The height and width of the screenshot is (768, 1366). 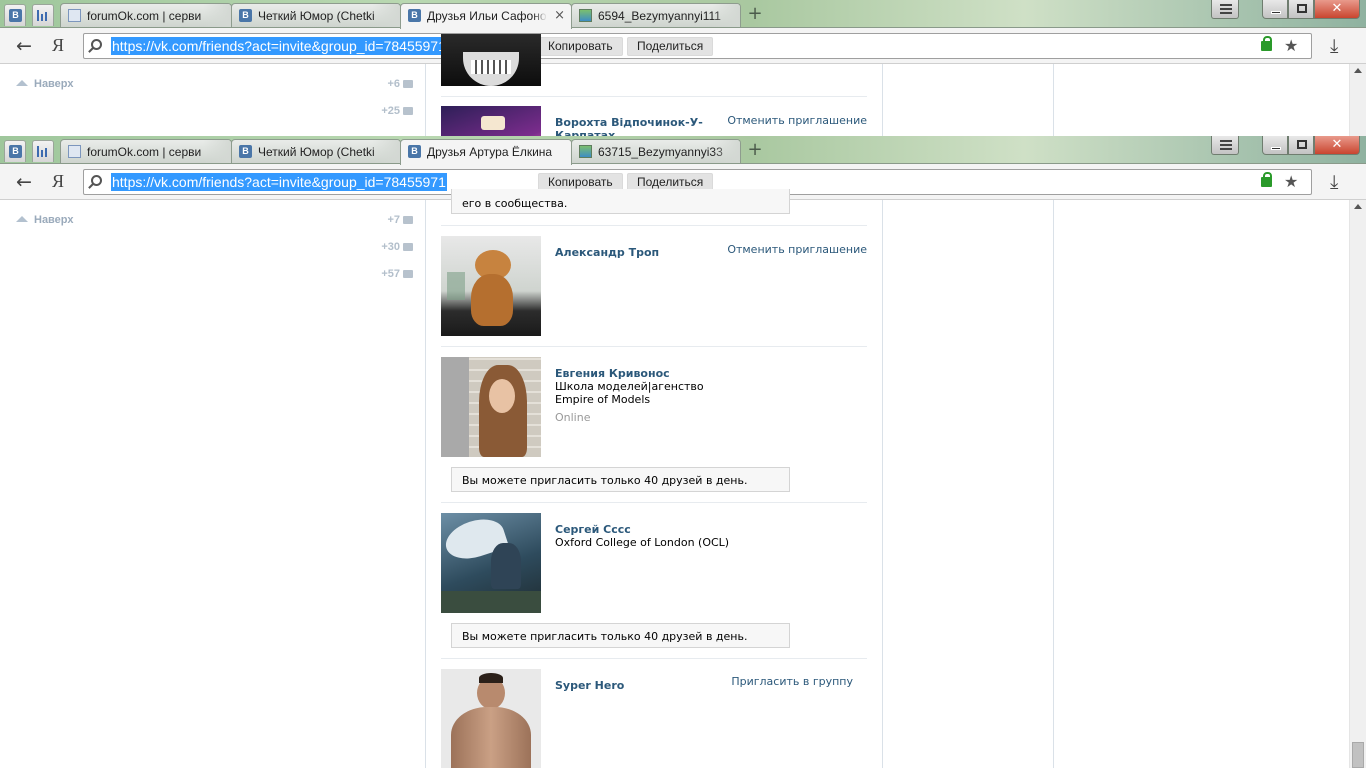 I want to click on notification-counter-messages: +7, so click(x=400, y=220).